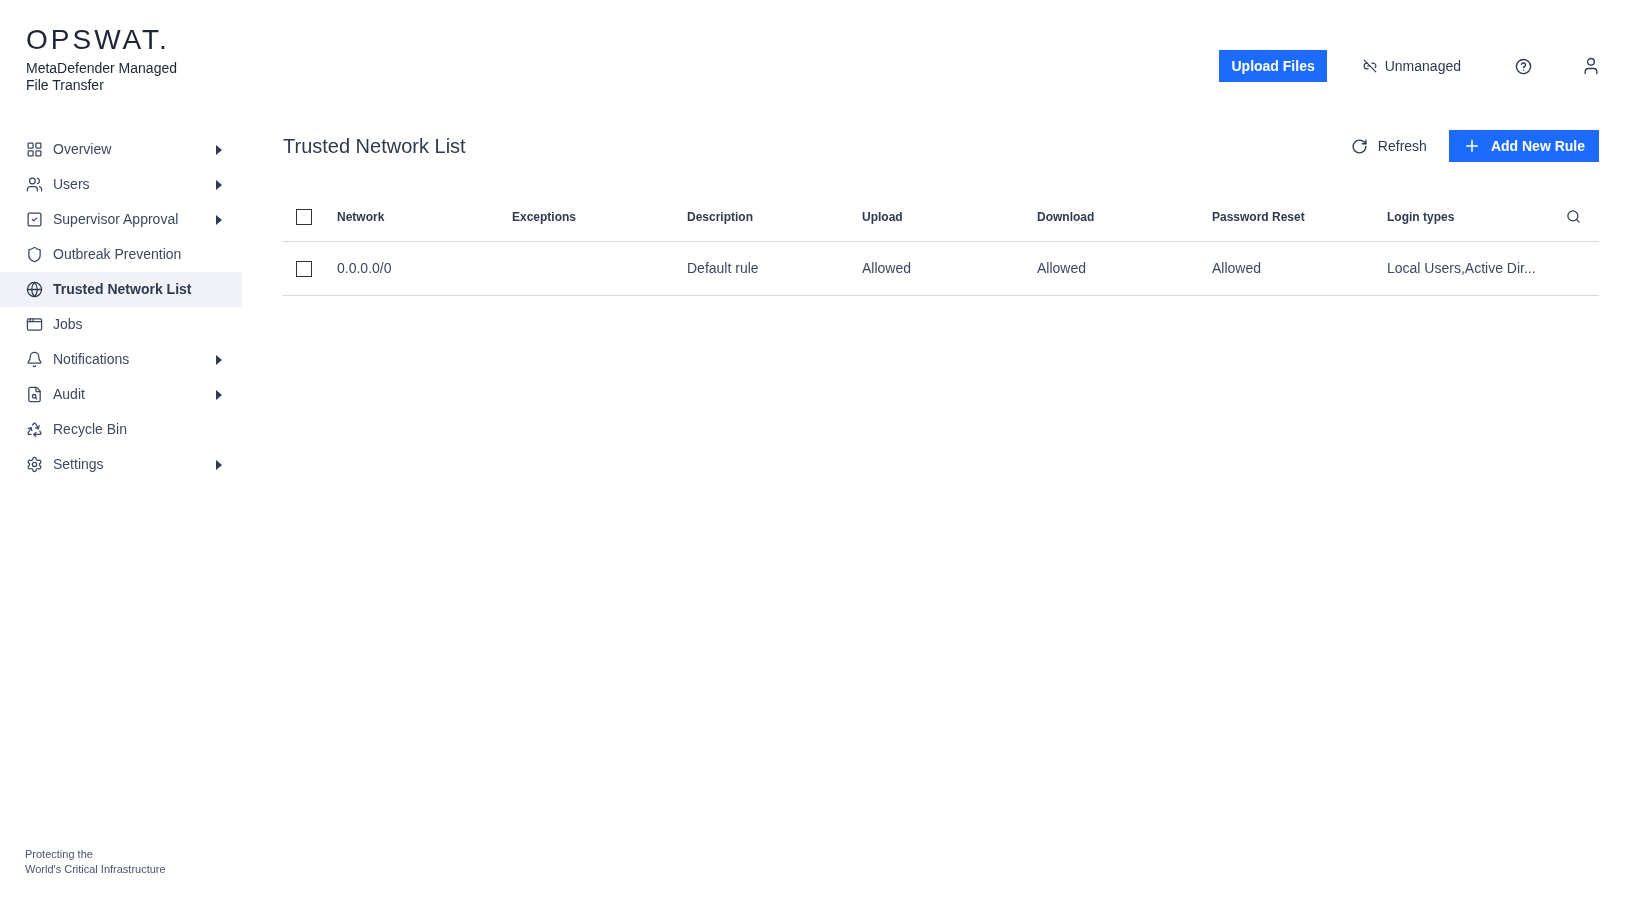 This screenshot has height=911, width=1640. I want to click on sidebar-item: Supervisor Approval, so click(121, 219).